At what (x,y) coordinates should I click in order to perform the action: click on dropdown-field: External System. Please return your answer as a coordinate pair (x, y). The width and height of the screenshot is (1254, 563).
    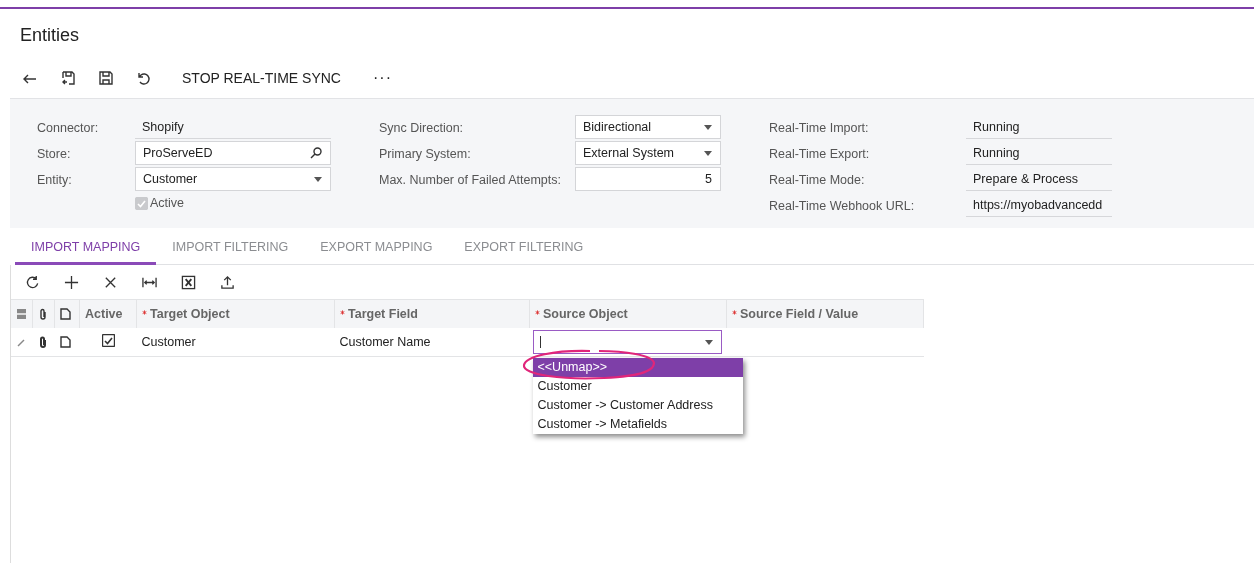
    Looking at the image, I should click on (648, 153).